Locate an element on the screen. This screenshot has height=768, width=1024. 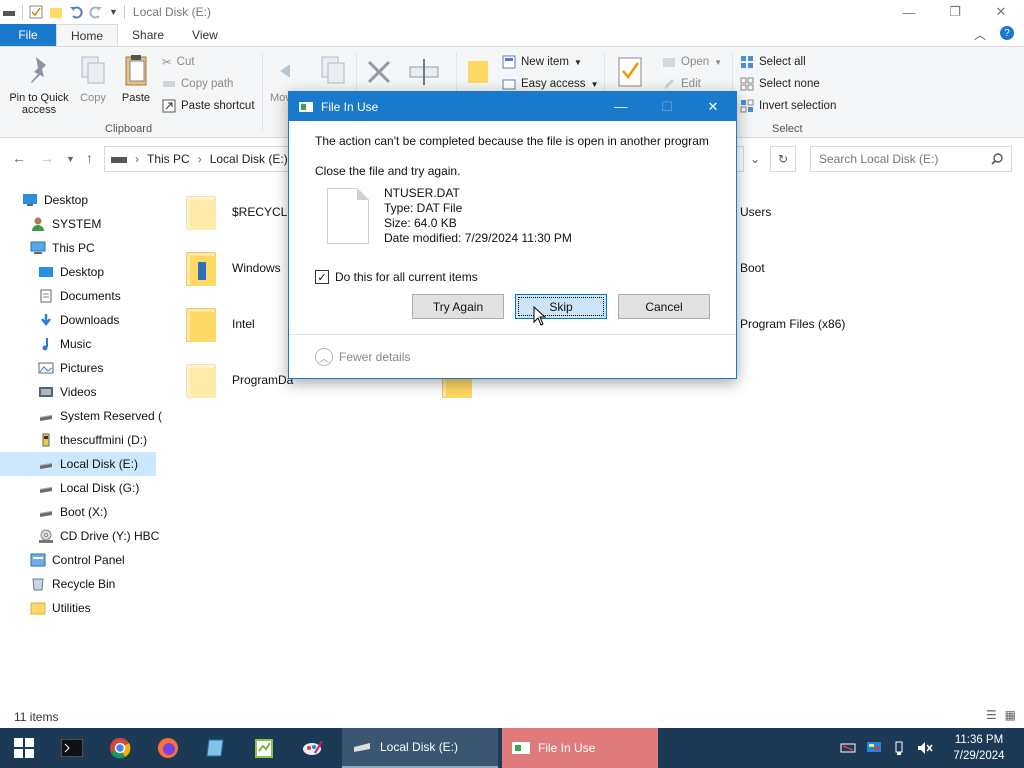
volume-muted-icon is located at coordinates (925, 748).